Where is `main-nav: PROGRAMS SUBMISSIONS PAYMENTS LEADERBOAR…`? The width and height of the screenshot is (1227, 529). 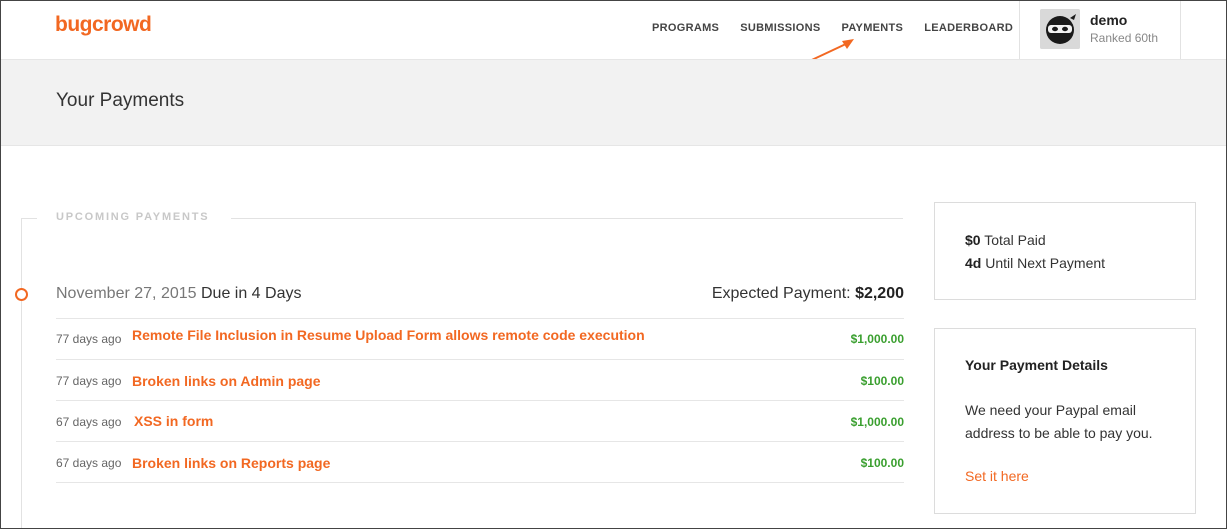
main-nav: PROGRAMS SUBMISSIONS PAYMENTS LEADERBOAR… is located at coordinates (843, 28).